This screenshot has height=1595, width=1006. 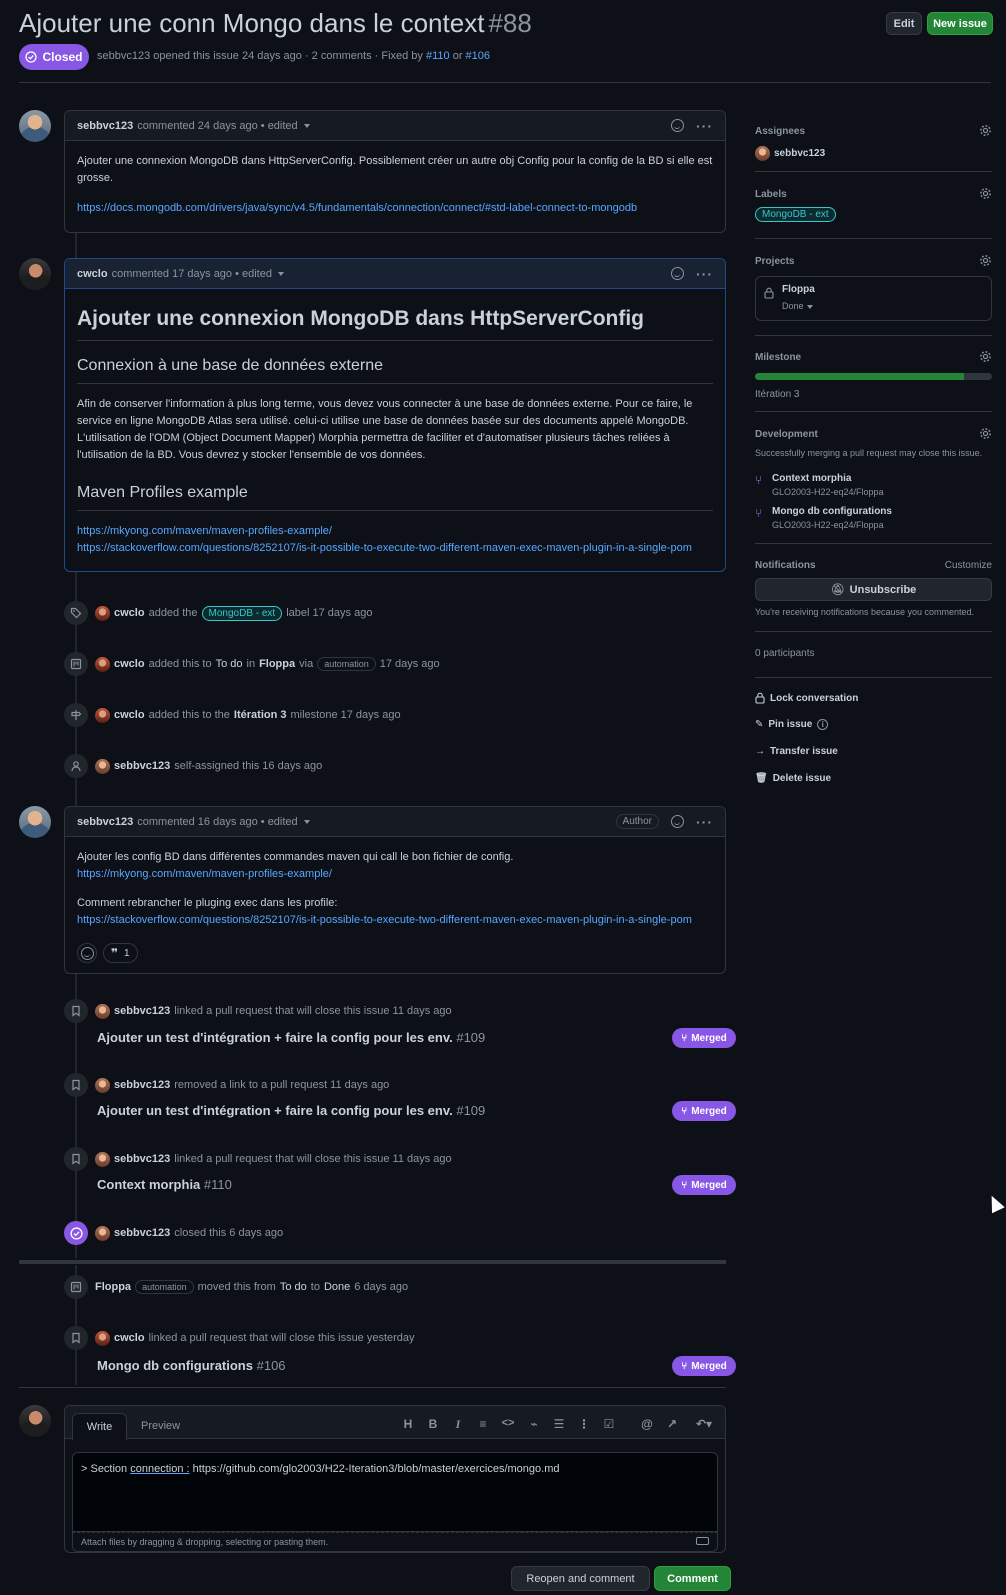 I want to click on transfer-issue-action: → Transfer issue, so click(x=796, y=751).